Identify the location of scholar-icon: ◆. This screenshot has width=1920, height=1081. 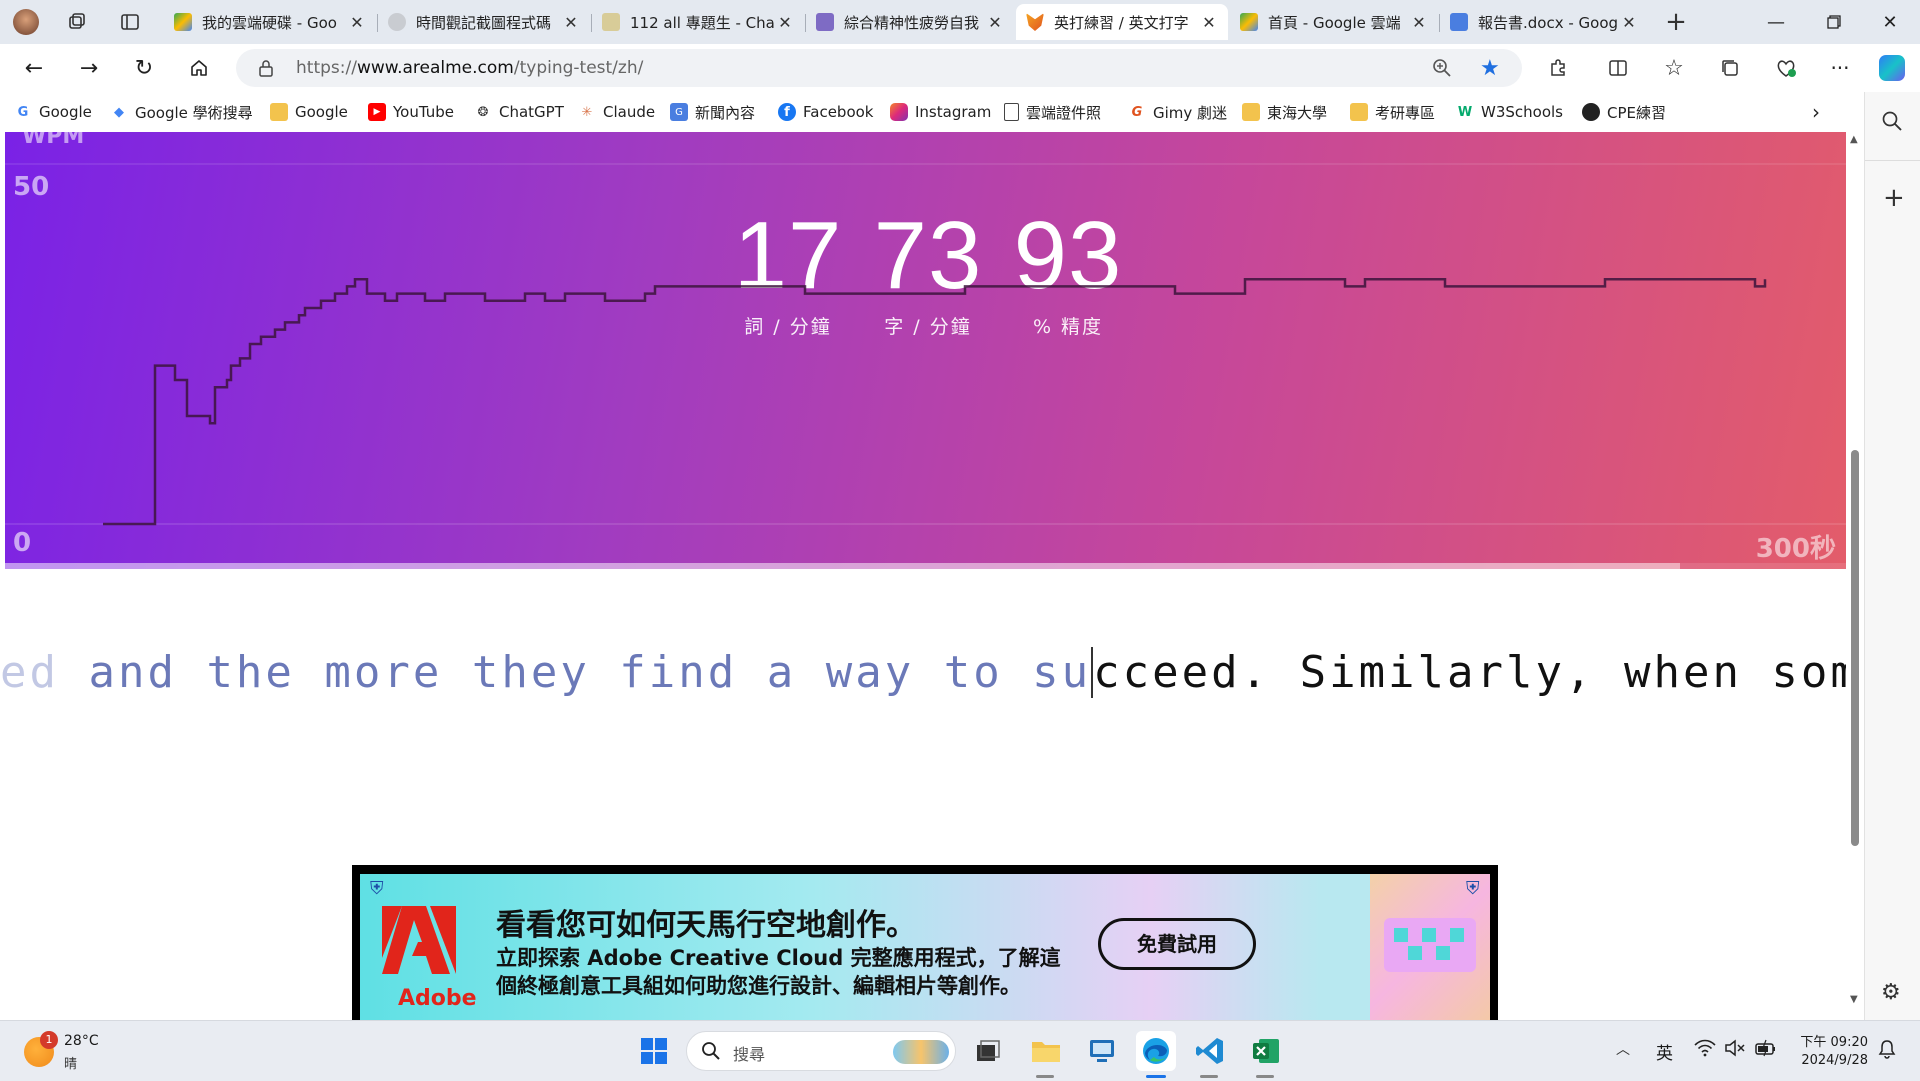
(119, 112).